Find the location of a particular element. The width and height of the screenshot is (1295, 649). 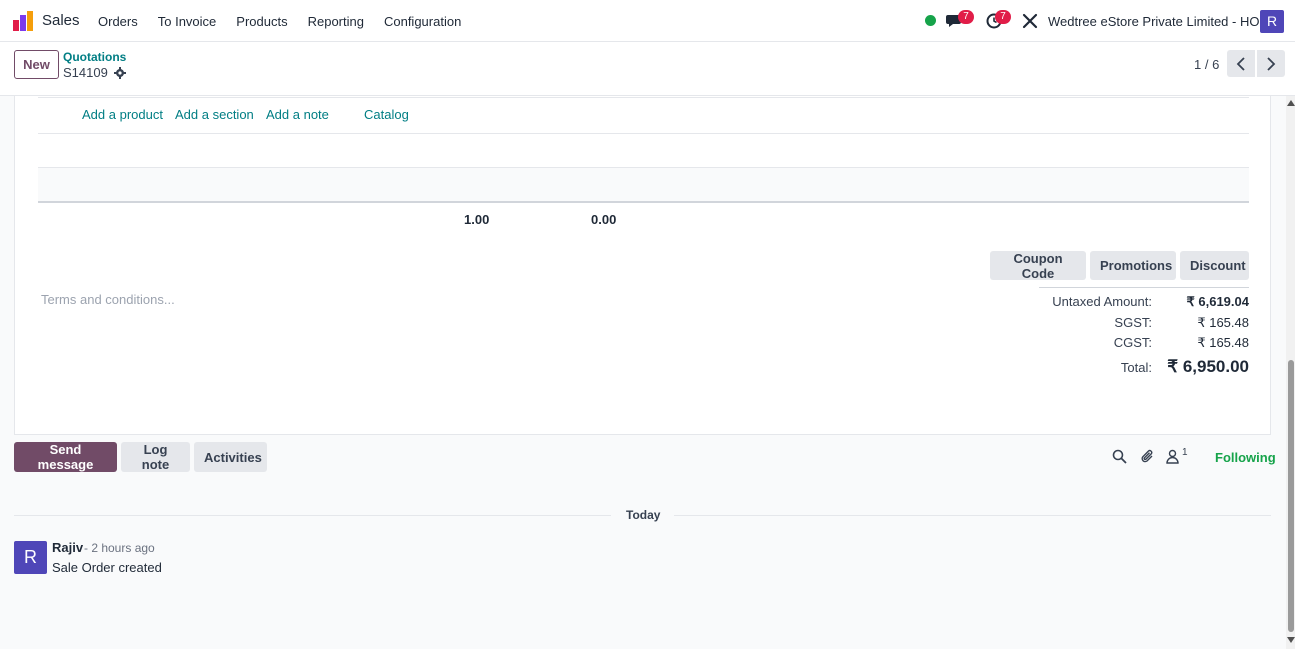

online-status-icon is located at coordinates (930, 20).